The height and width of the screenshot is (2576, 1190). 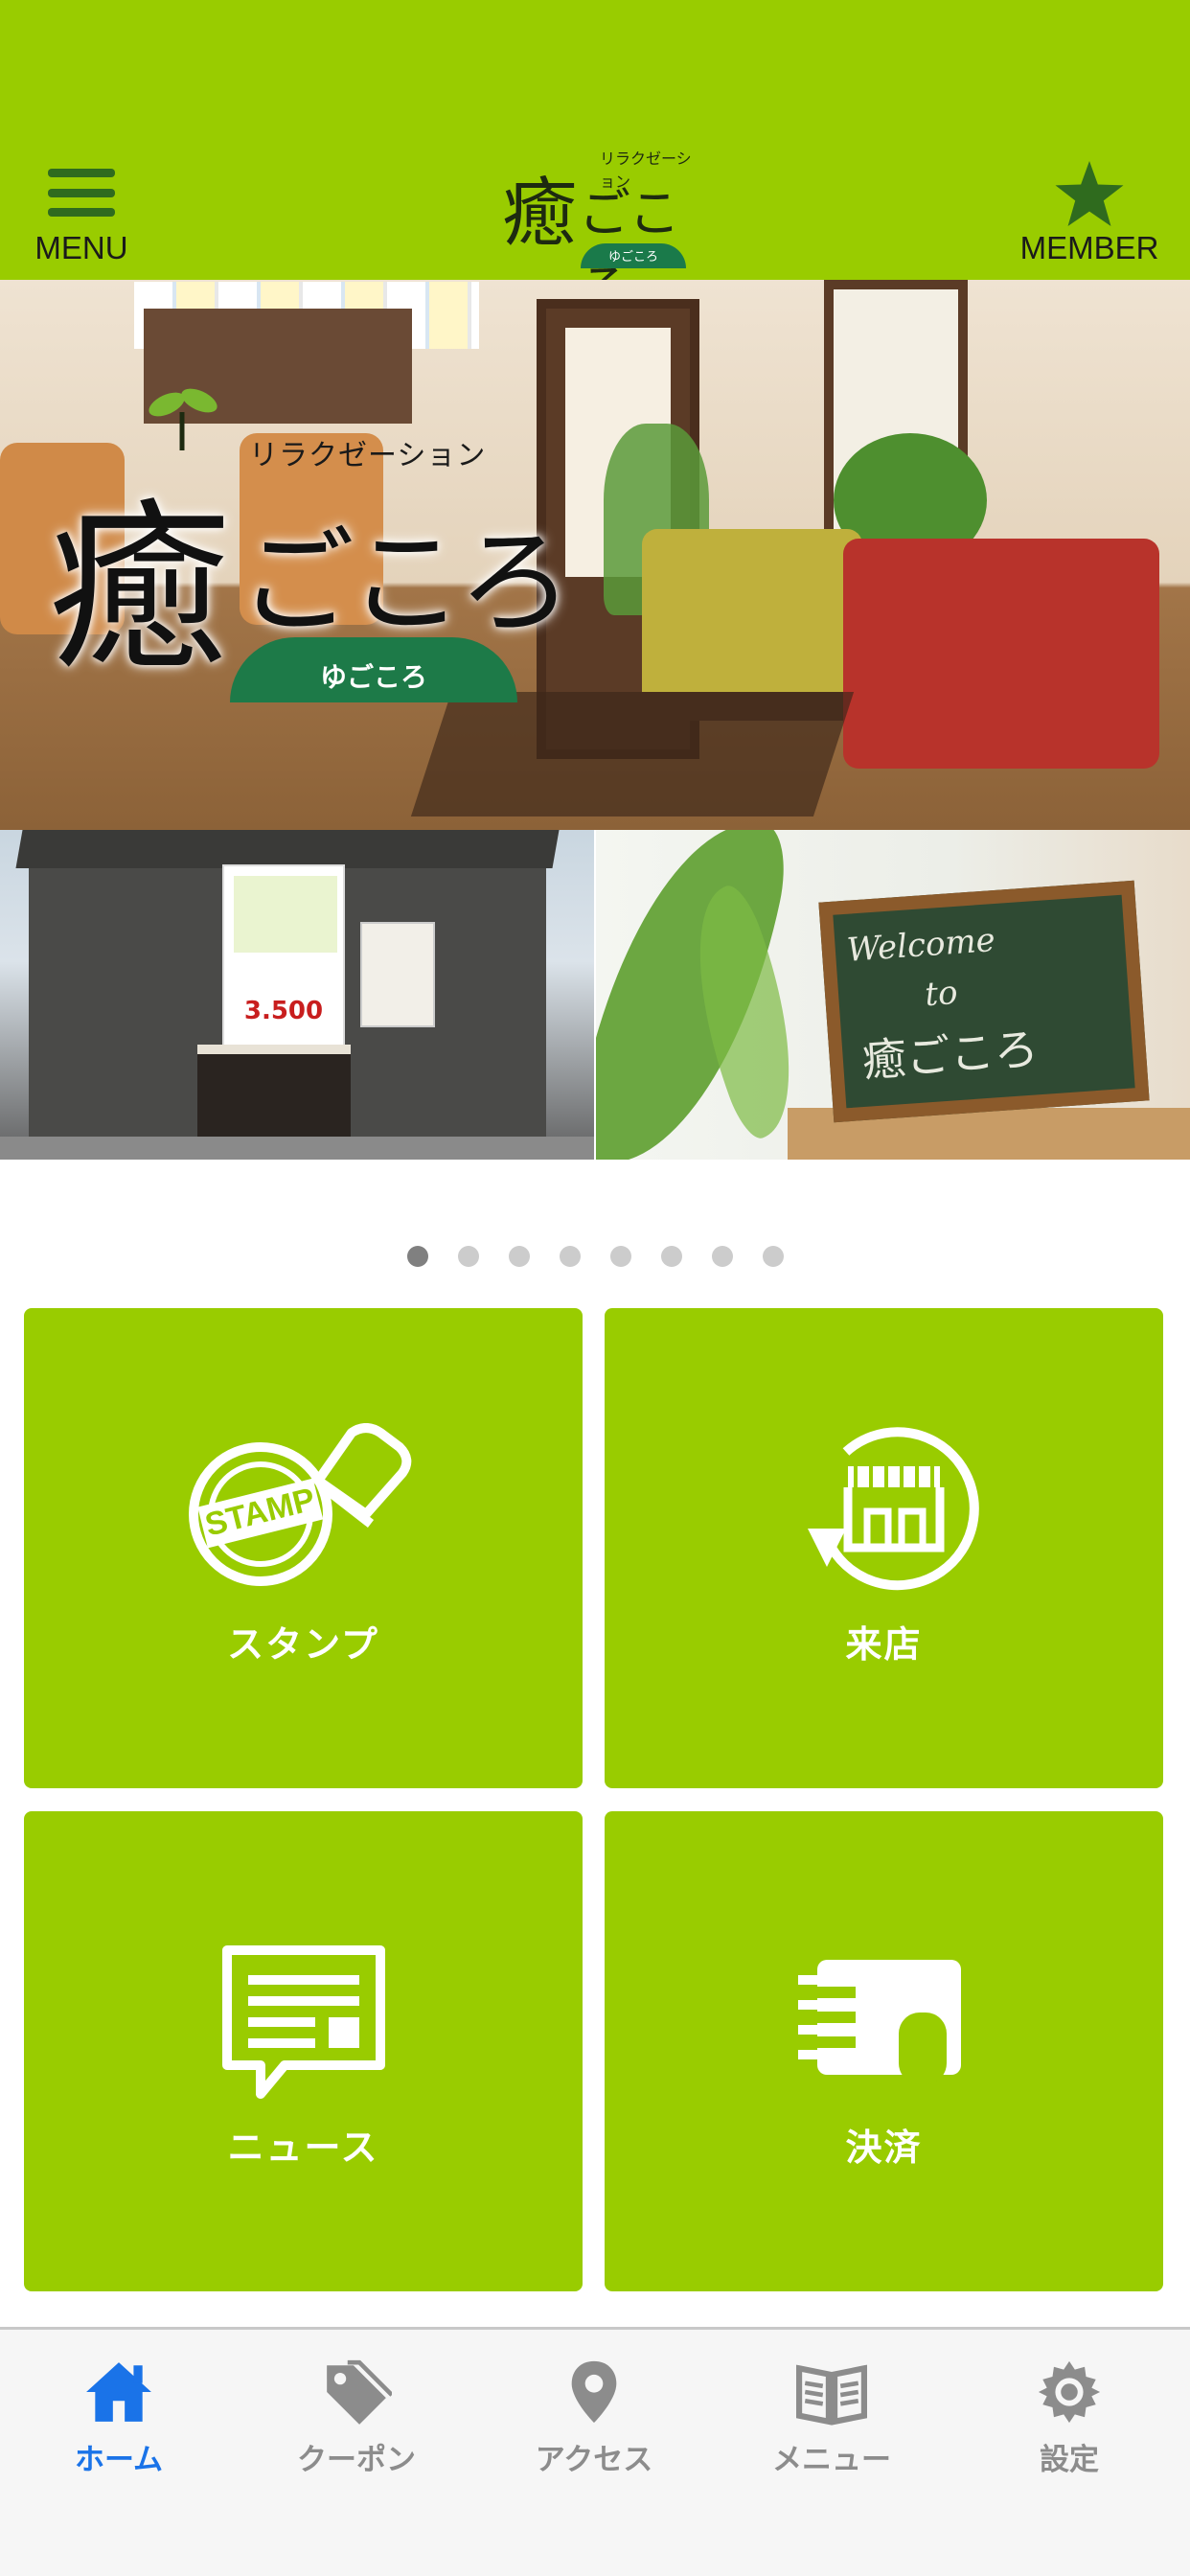 I want to click on logo-reading: ゆごころ, so click(x=634, y=255).